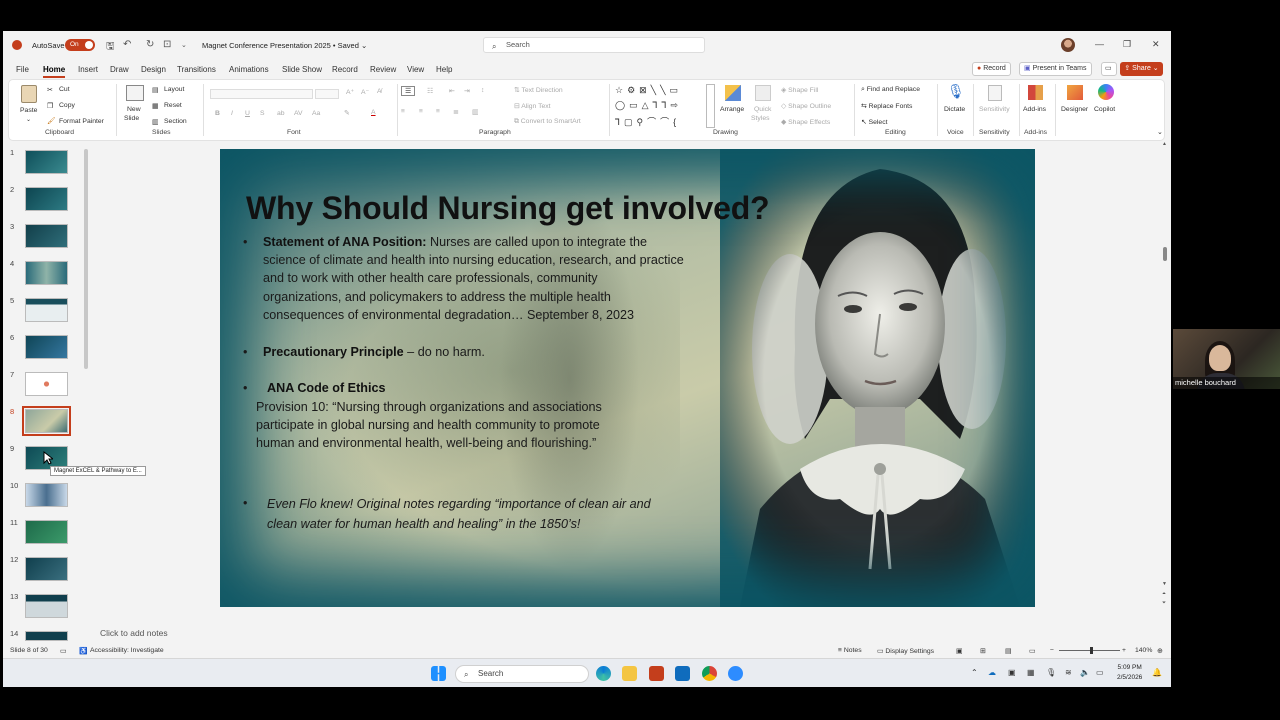 The height and width of the screenshot is (720, 1280). What do you see at coordinates (992, 672) in the screenshot?
I see `onedrive-icon: ☁` at bounding box center [992, 672].